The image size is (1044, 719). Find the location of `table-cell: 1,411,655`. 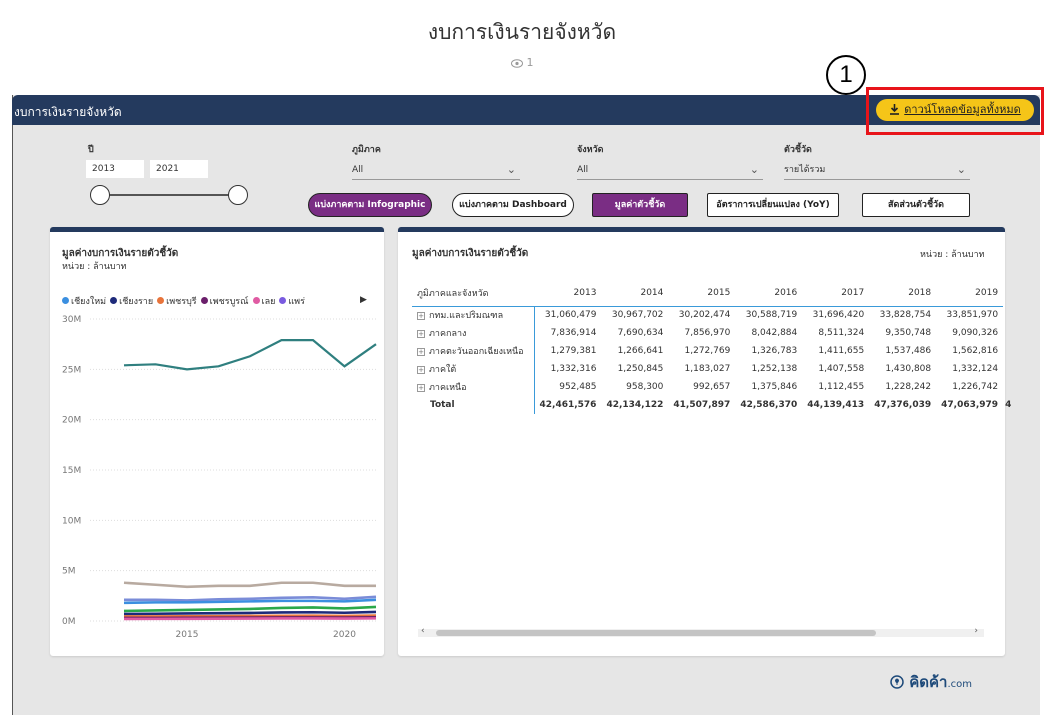

table-cell: 1,411,655 is located at coordinates (841, 351).